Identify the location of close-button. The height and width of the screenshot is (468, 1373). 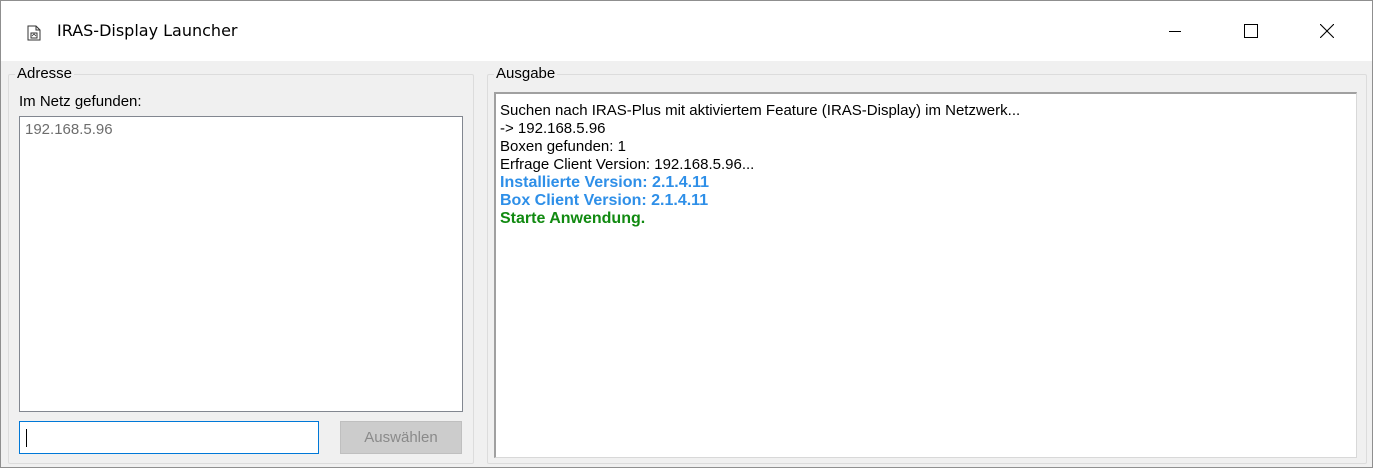
(1327, 31).